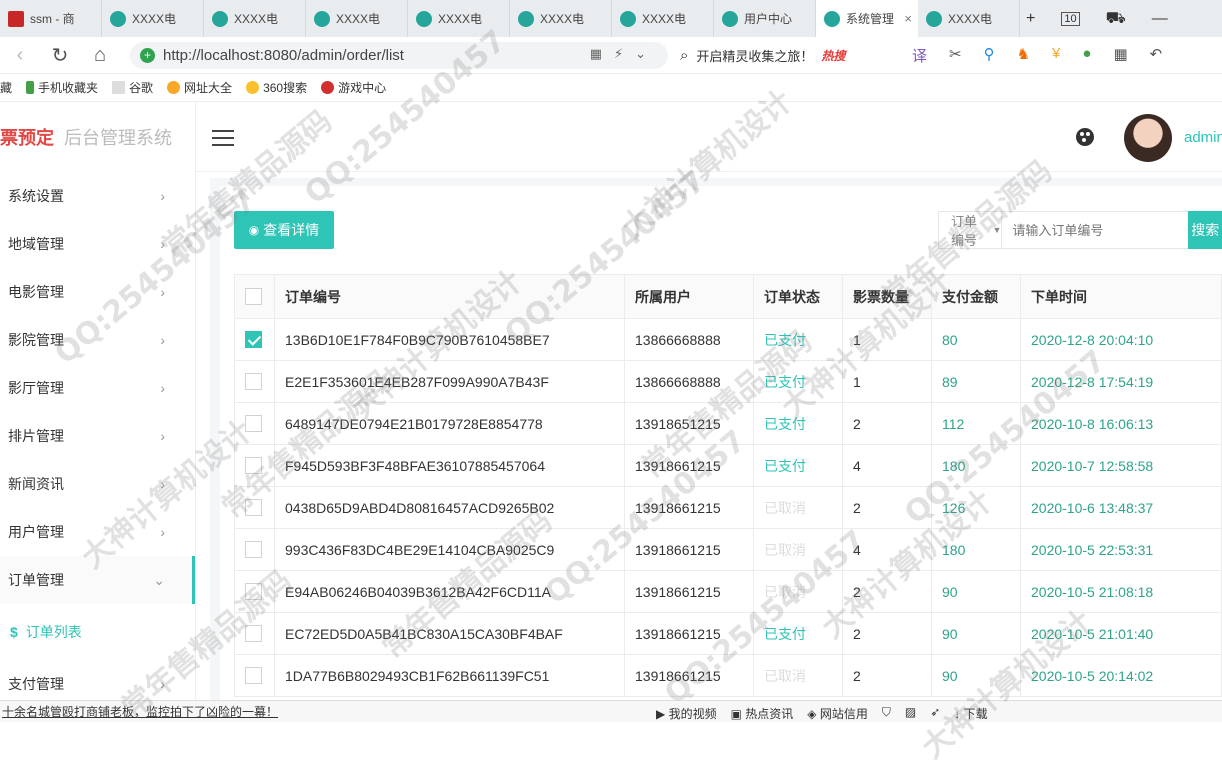 The height and width of the screenshot is (766, 1222). What do you see at coordinates (989, 55) in the screenshot?
I see `magnifier-icon: ⚲` at bounding box center [989, 55].